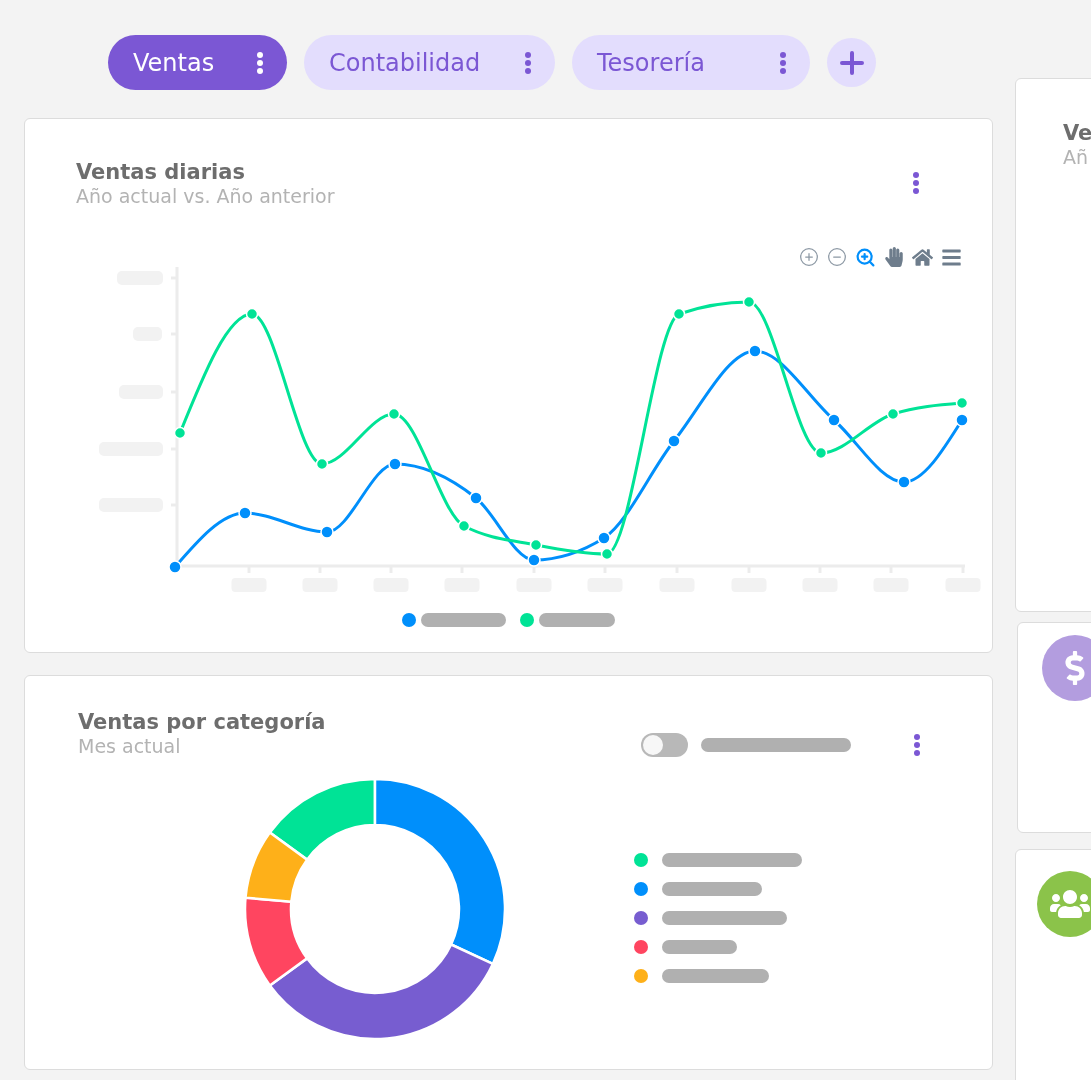  Describe the element at coordinates (205, 196) in the screenshot. I see `card-subtitle: Año actual vs. Año anterior` at that location.